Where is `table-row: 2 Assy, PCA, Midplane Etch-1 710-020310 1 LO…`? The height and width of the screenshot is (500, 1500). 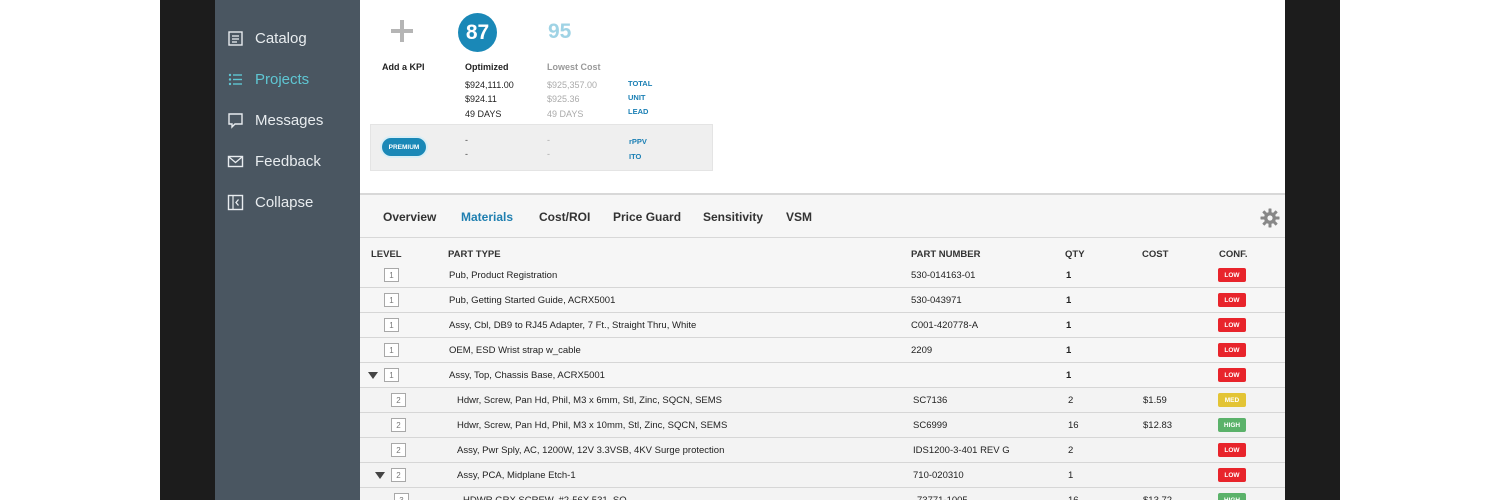
table-row: 2 Assy, PCA, Midplane Etch-1 710-020310 1 LO… is located at coordinates (822, 475).